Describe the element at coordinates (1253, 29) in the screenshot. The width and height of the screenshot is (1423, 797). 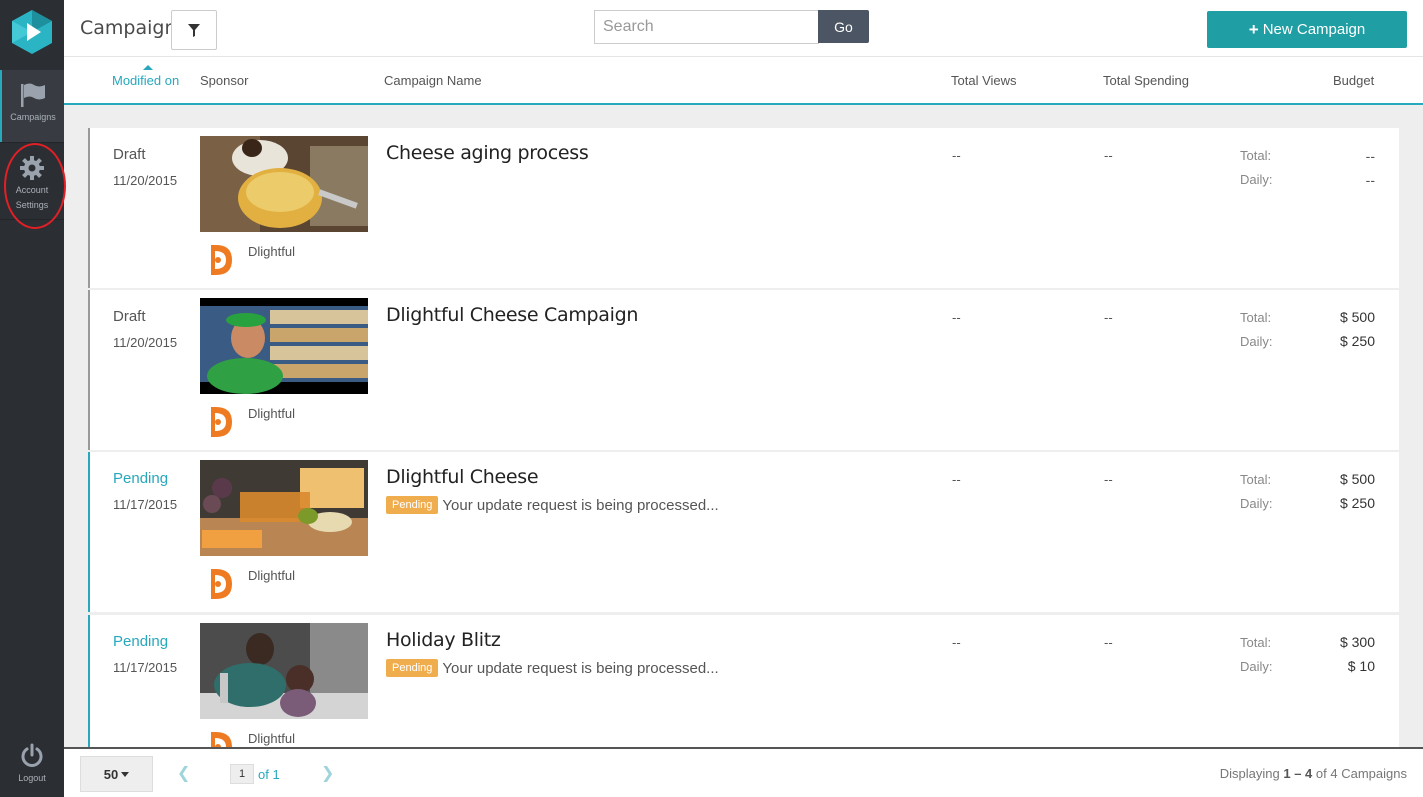
I see `plus-icon: +` at that location.